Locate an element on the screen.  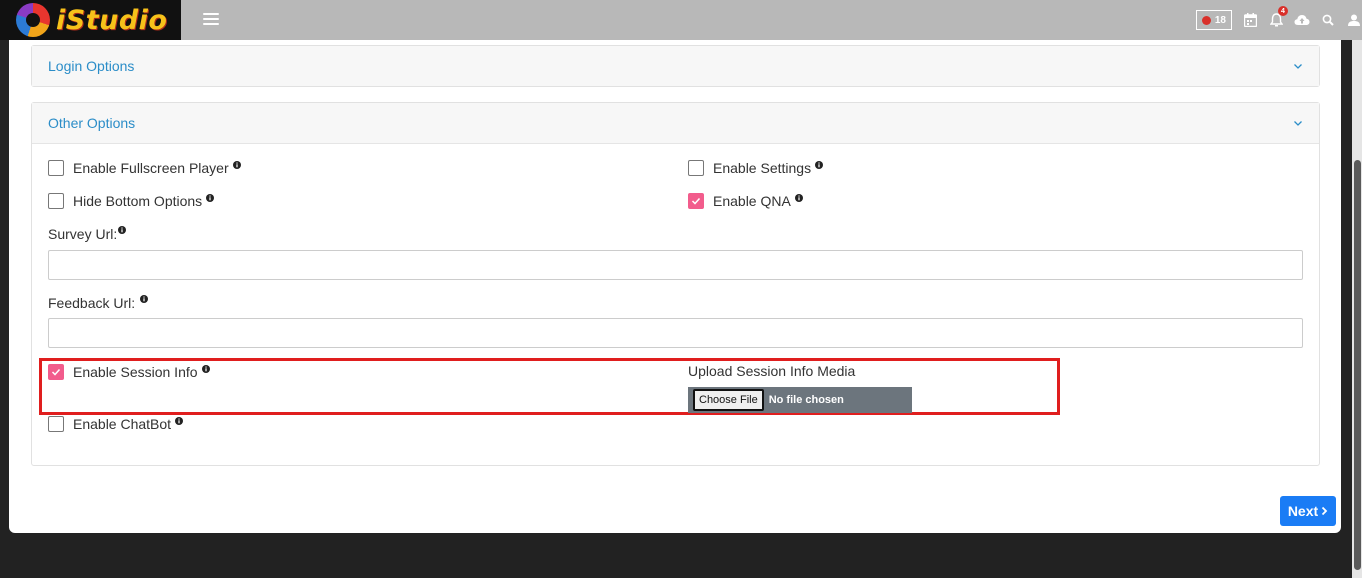
hide-bottom-options-label: Hide Bottom Options is located at coordinates (138, 201).